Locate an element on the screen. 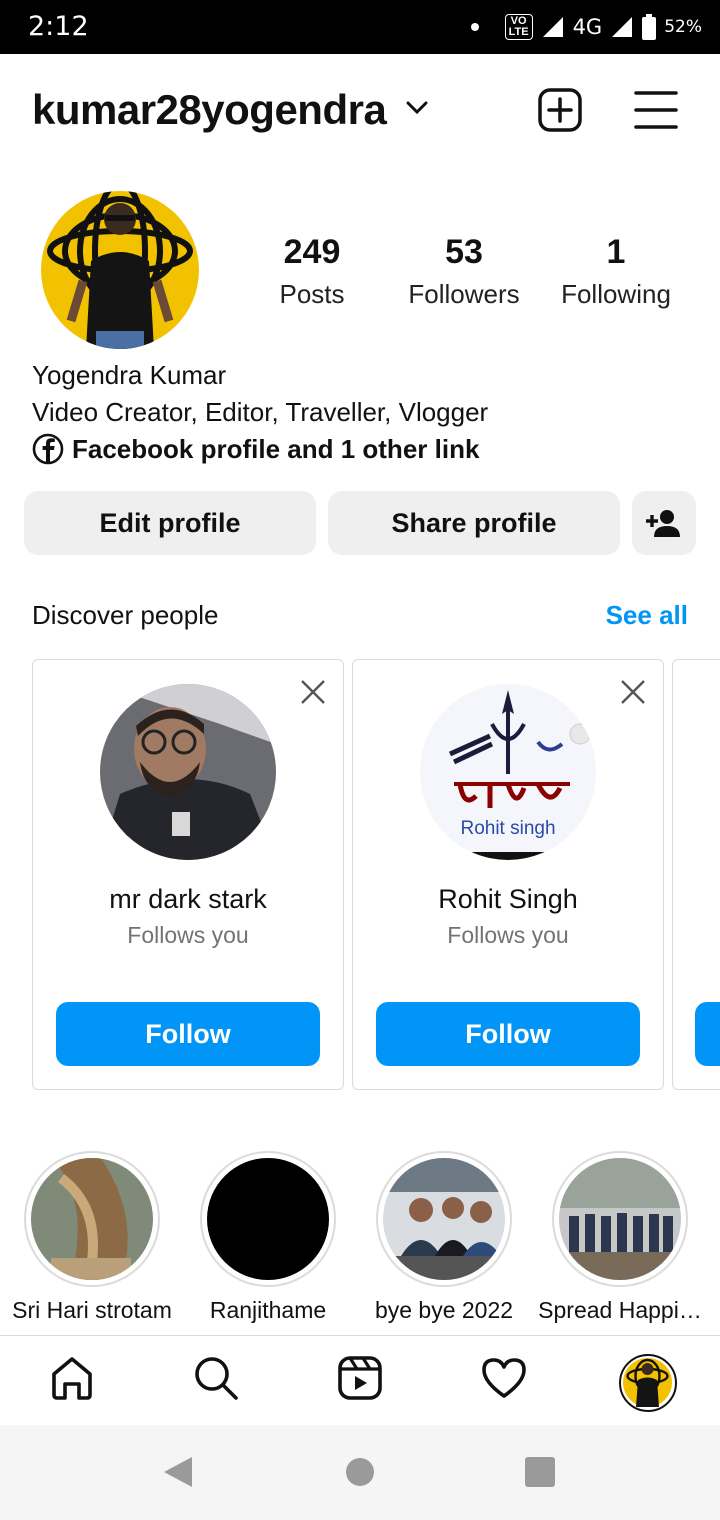 The image size is (720, 1520). nav-profile is located at coordinates (648, 1384).